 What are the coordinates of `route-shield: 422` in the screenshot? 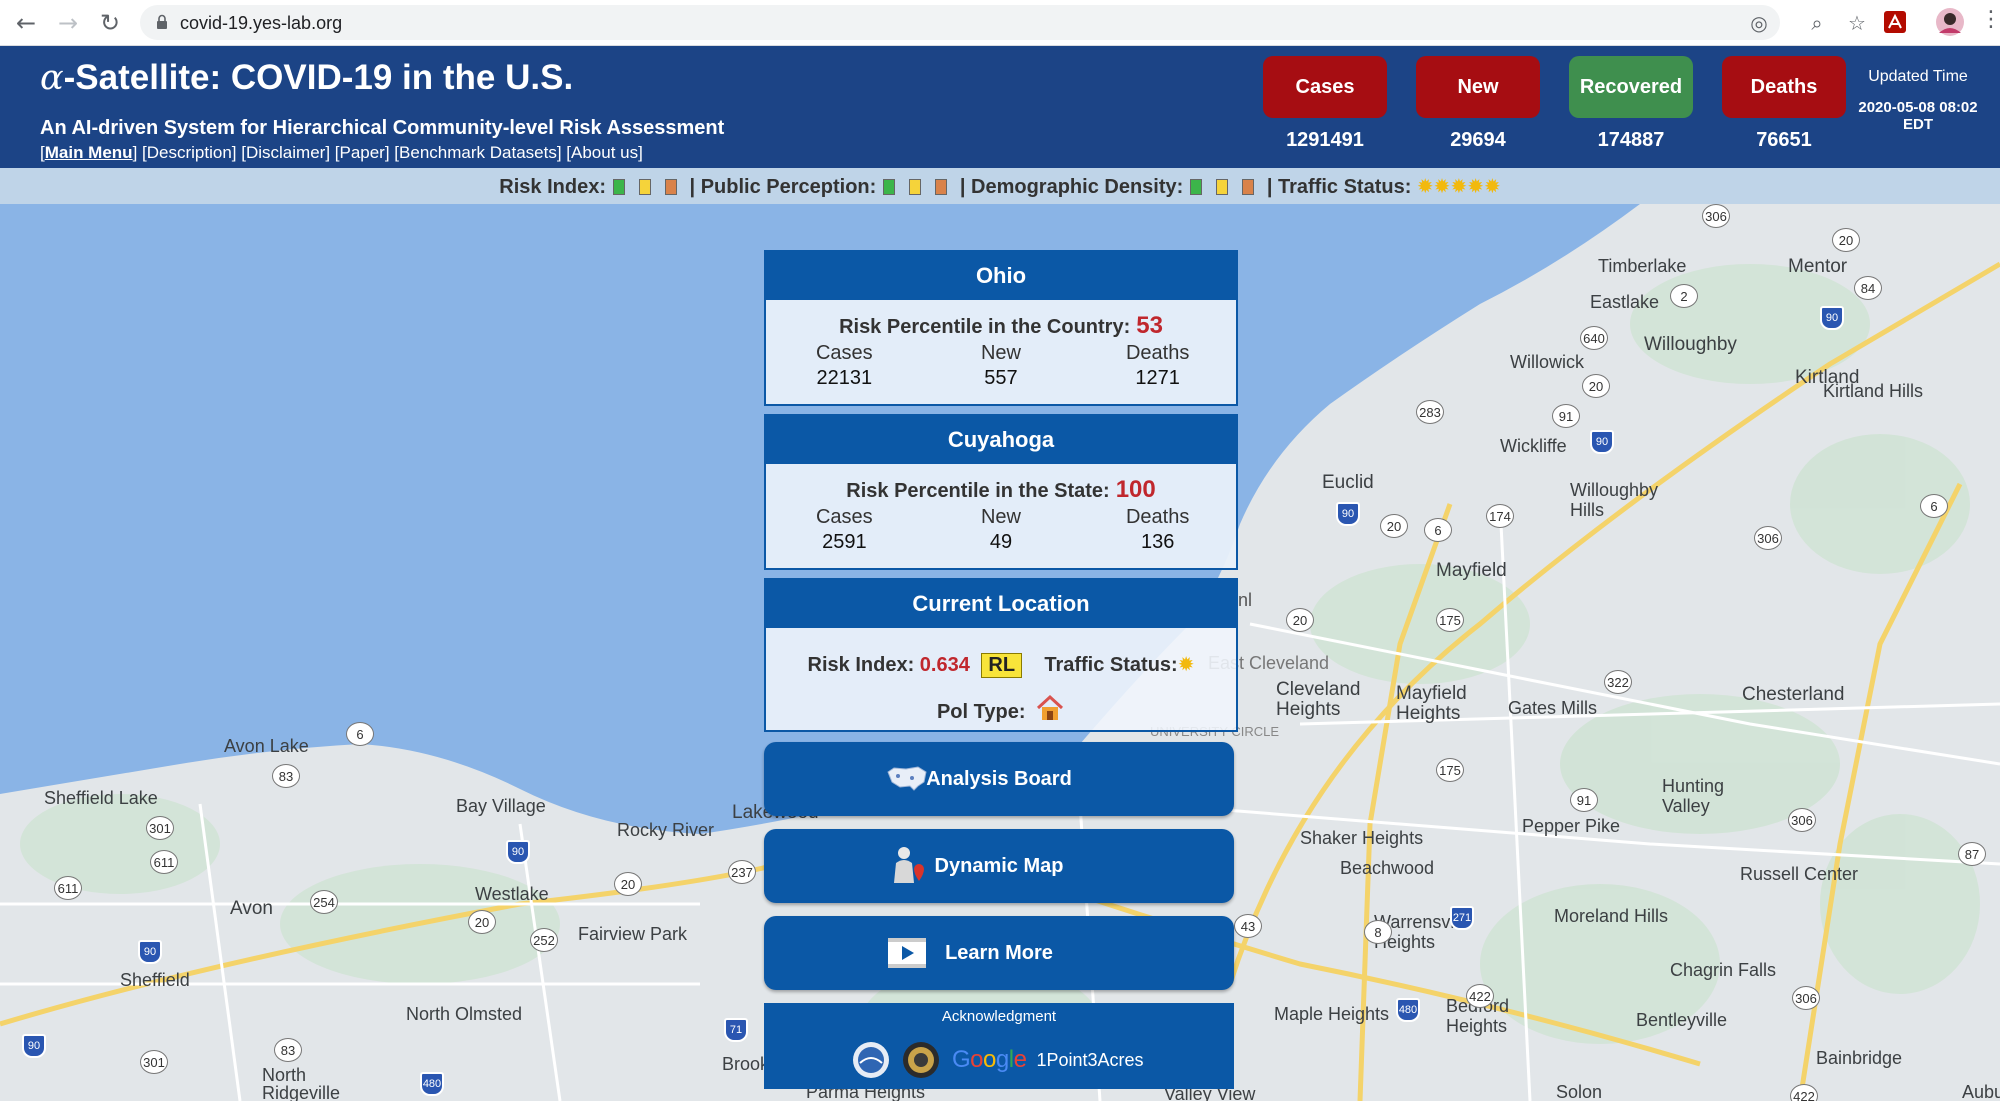 It's located at (1804, 1092).